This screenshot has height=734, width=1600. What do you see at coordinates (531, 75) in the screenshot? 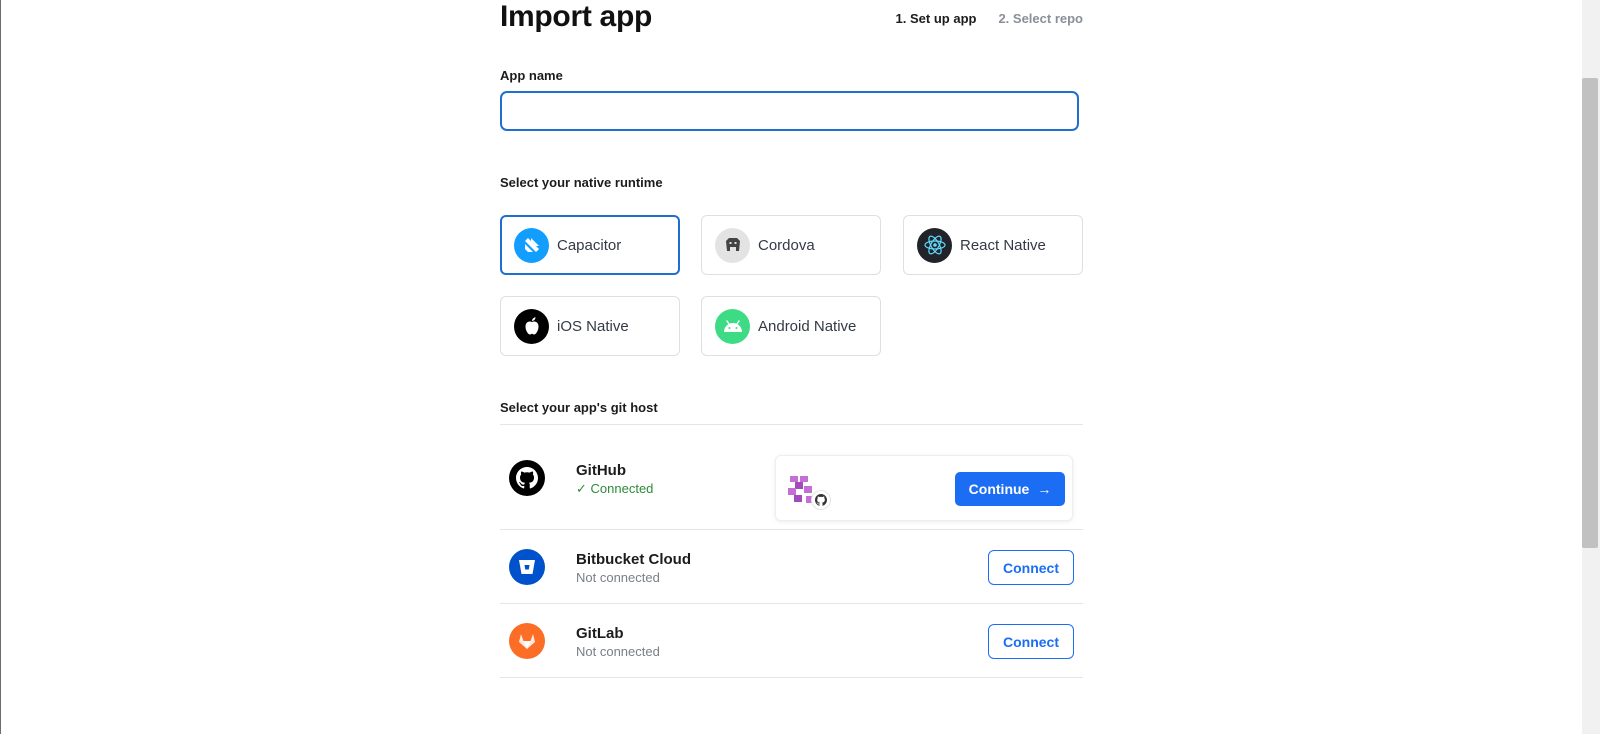
I see `app-name-label: App name` at bounding box center [531, 75].